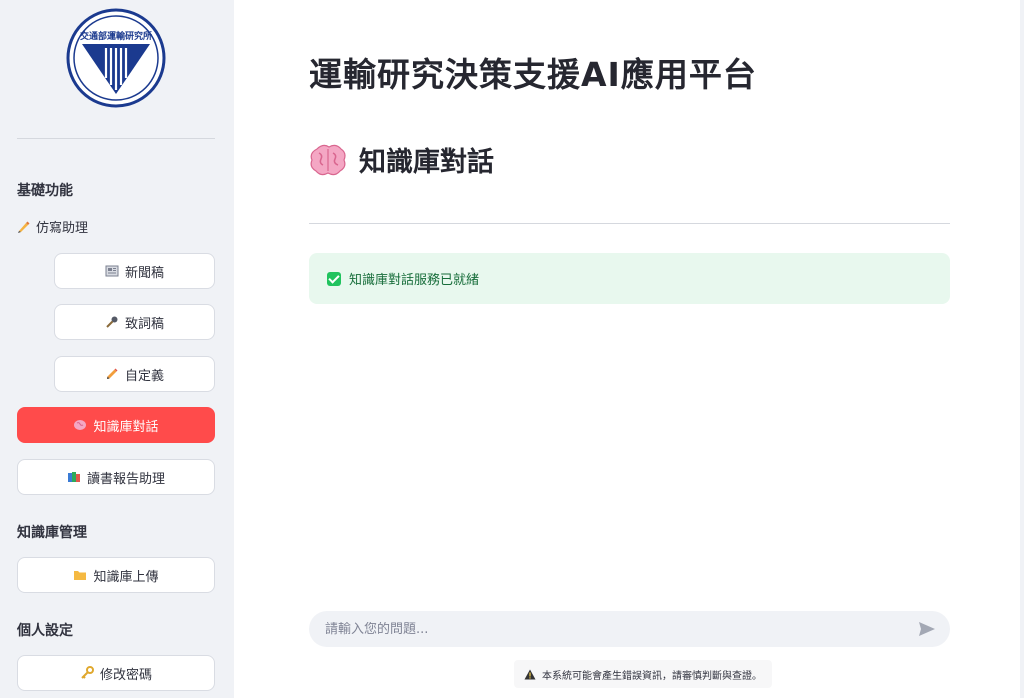  I want to click on sidebar-item-custom: 自定義, so click(134, 374).